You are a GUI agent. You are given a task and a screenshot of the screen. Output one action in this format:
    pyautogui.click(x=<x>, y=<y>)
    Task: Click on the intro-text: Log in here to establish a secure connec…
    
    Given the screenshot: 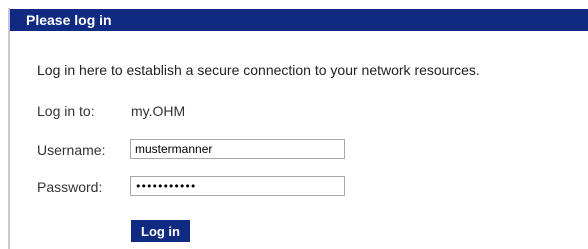 What is the action you would take?
    pyautogui.click(x=258, y=70)
    